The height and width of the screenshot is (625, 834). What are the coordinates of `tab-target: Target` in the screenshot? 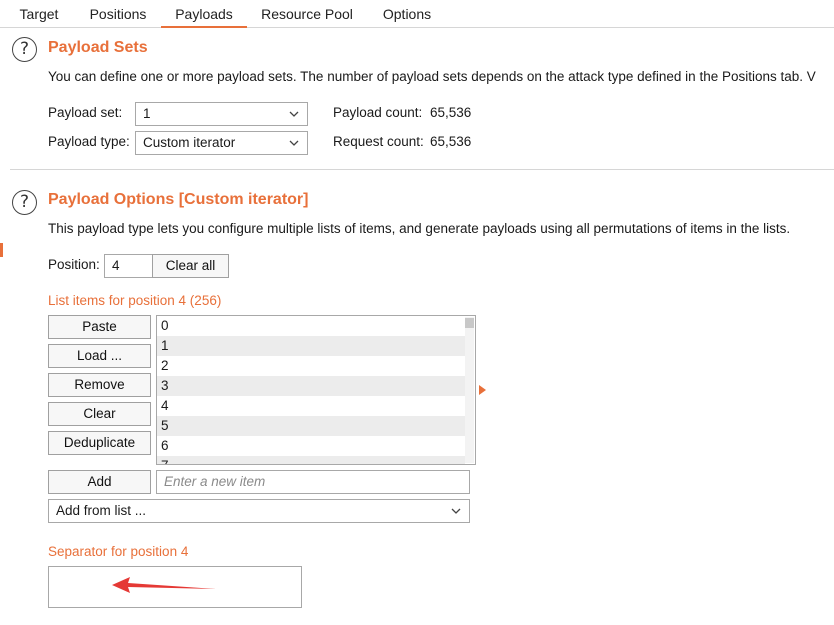 It's located at (39, 14).